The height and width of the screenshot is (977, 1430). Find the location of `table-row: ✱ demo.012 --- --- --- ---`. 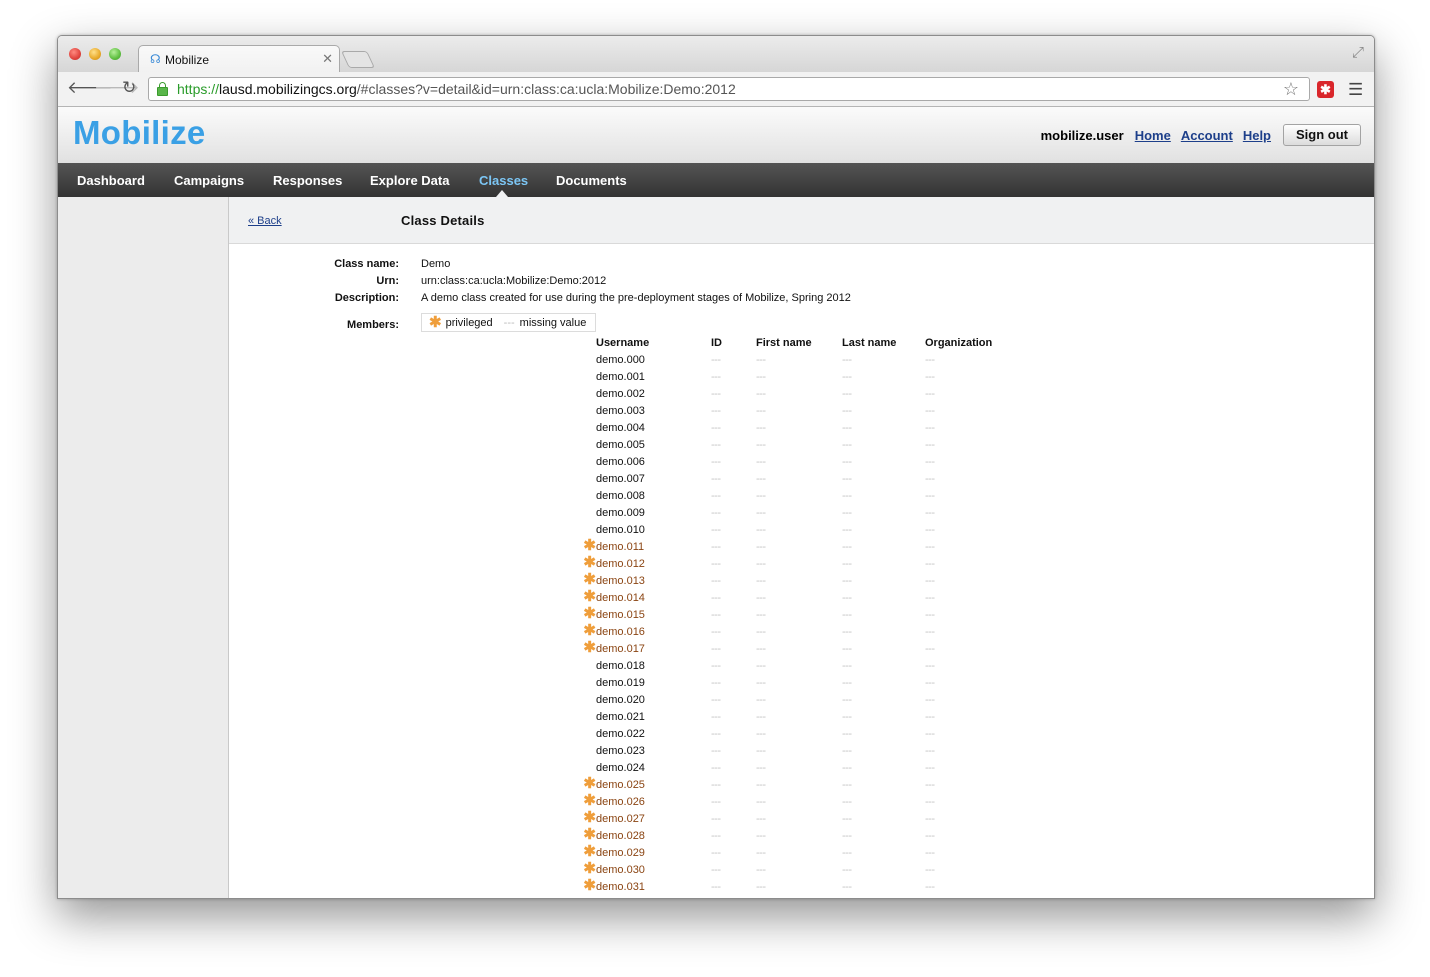

table-row: ✱ demo.012 --- --- --- --- is located at coordinates (802, 563).